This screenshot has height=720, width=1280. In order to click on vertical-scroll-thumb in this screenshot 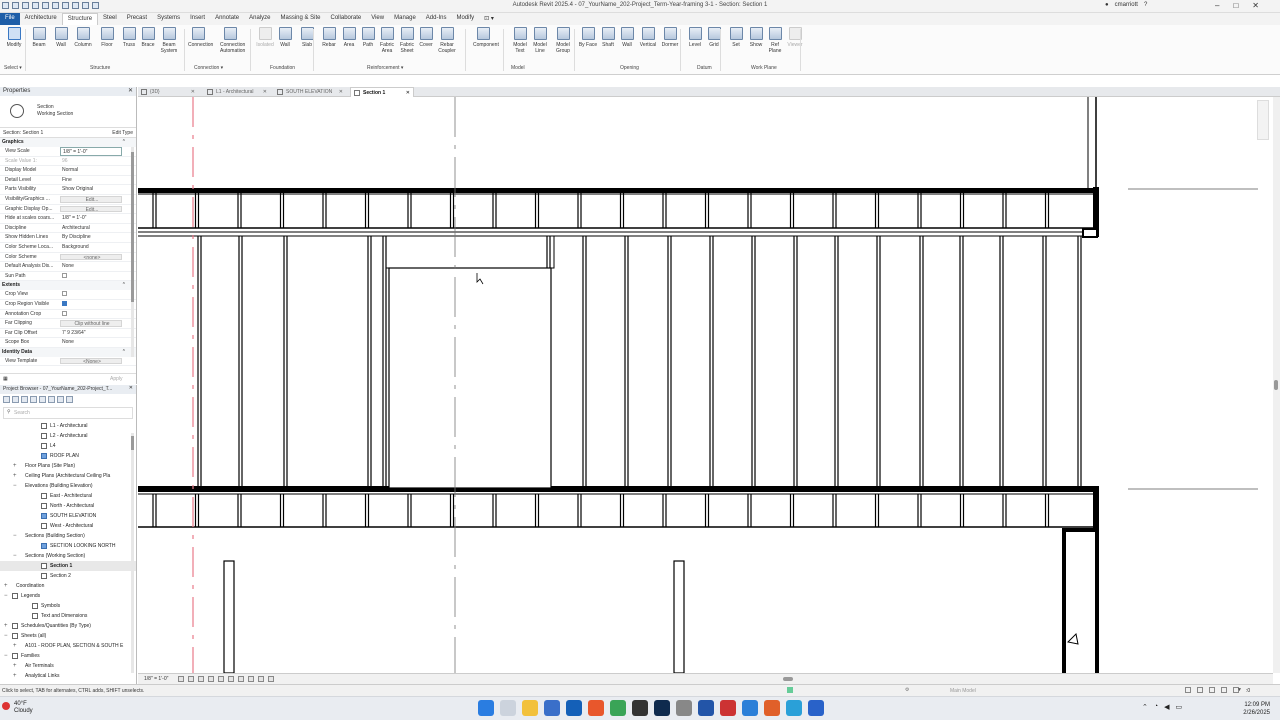, I will do `click(1276, 385)`.